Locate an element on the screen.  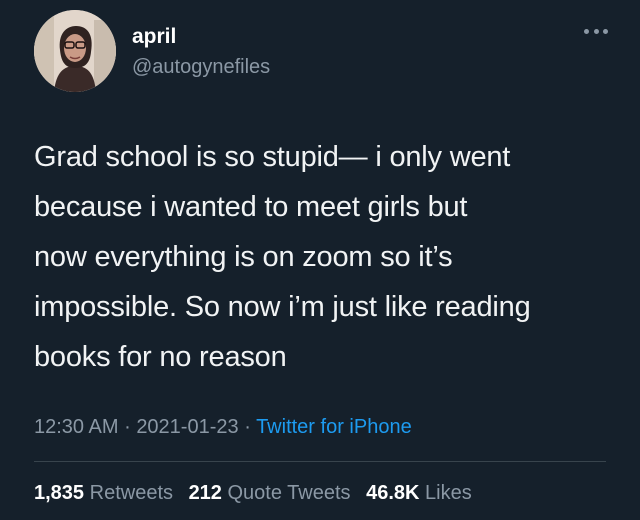
avatar-photo is located at coordinates (75, 51).